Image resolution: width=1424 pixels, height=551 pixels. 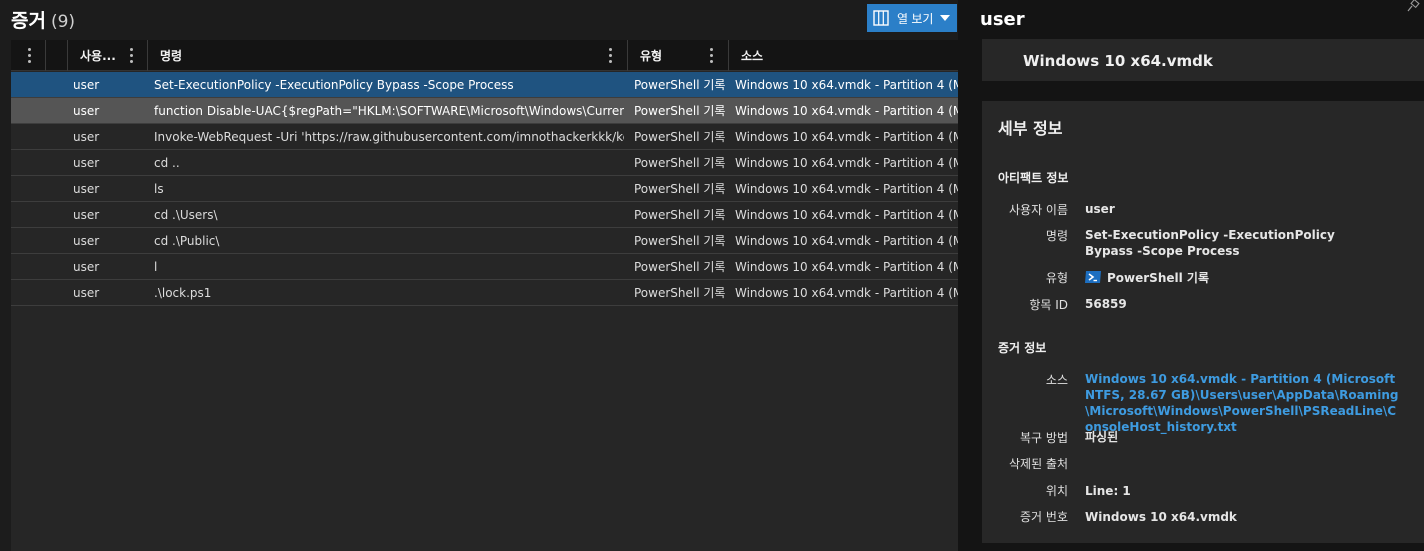 What do you see at coordinates (1100, 209) in the screenshot?
I see `username-value: user` at bounding box center [1100, 209].